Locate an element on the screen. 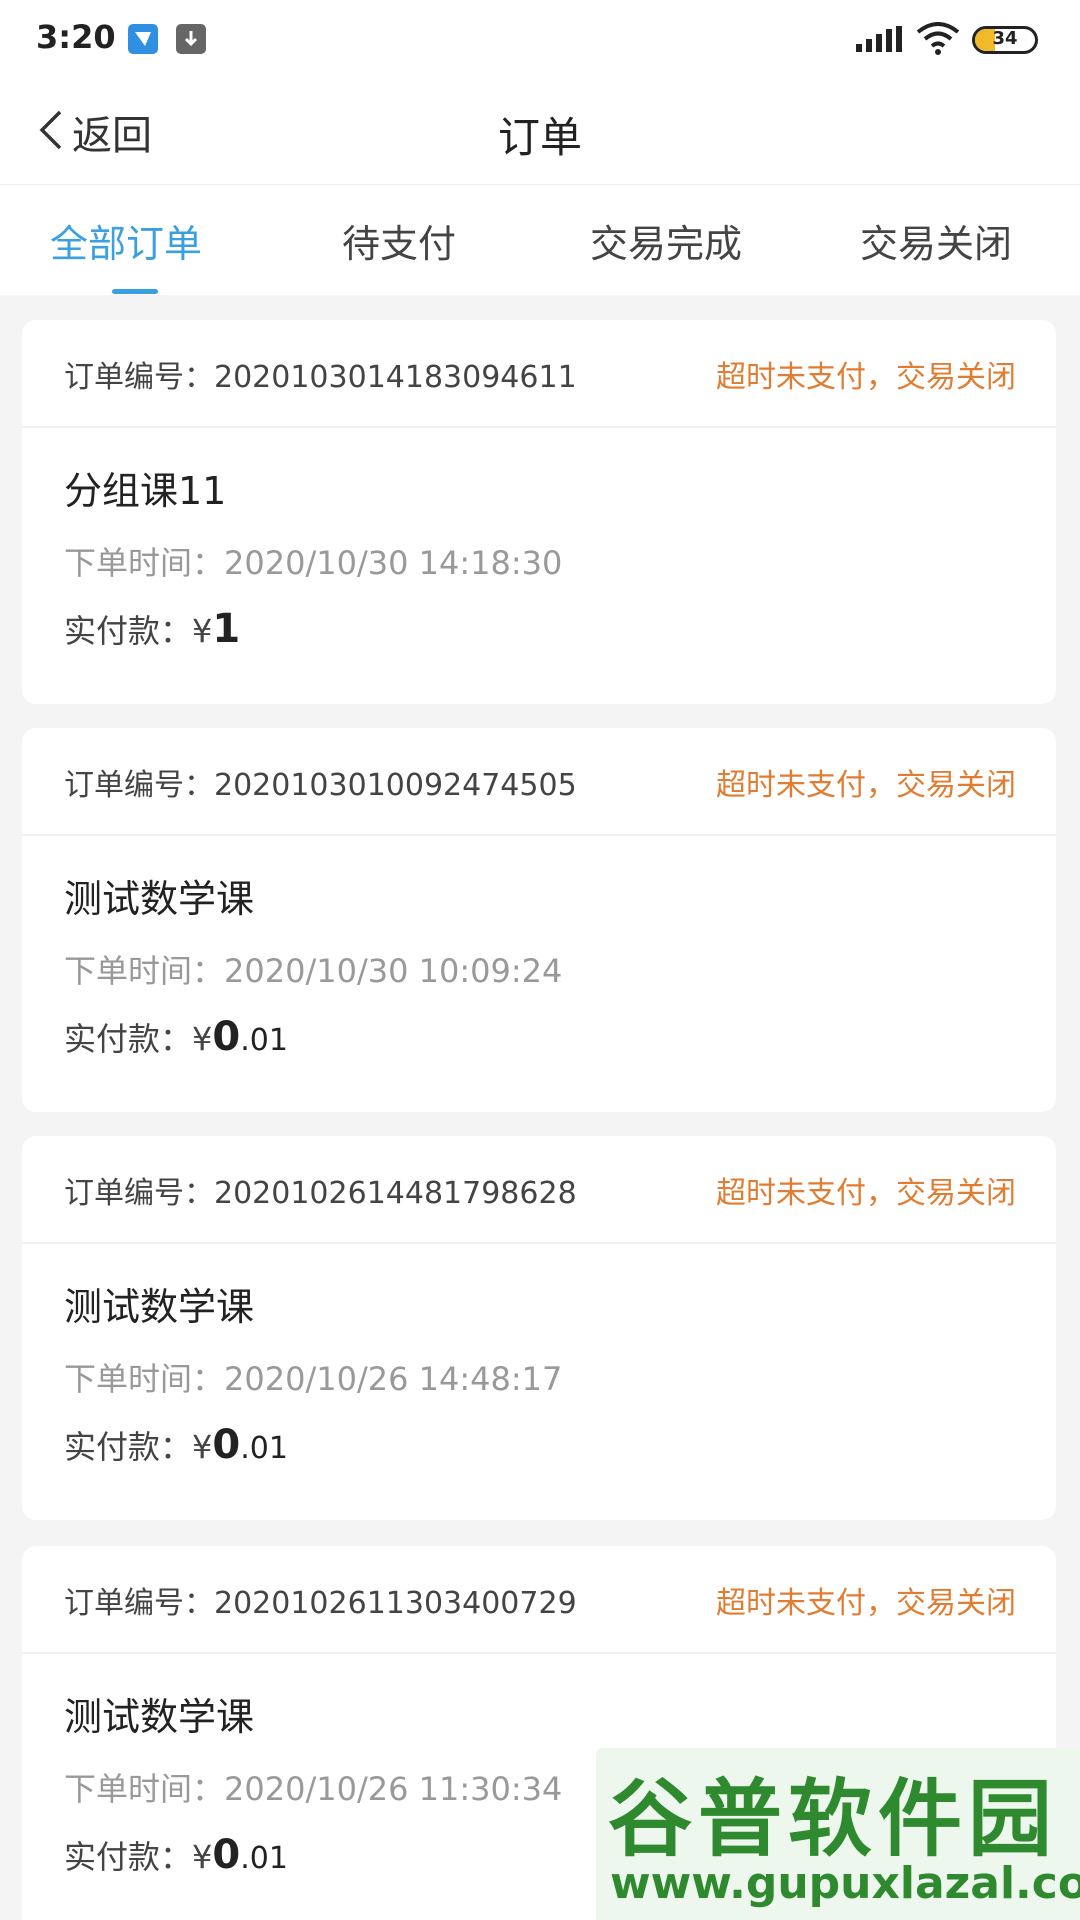 This screenshot has width=1080, height=1920. download-icon is located at coordinates (191, 39).